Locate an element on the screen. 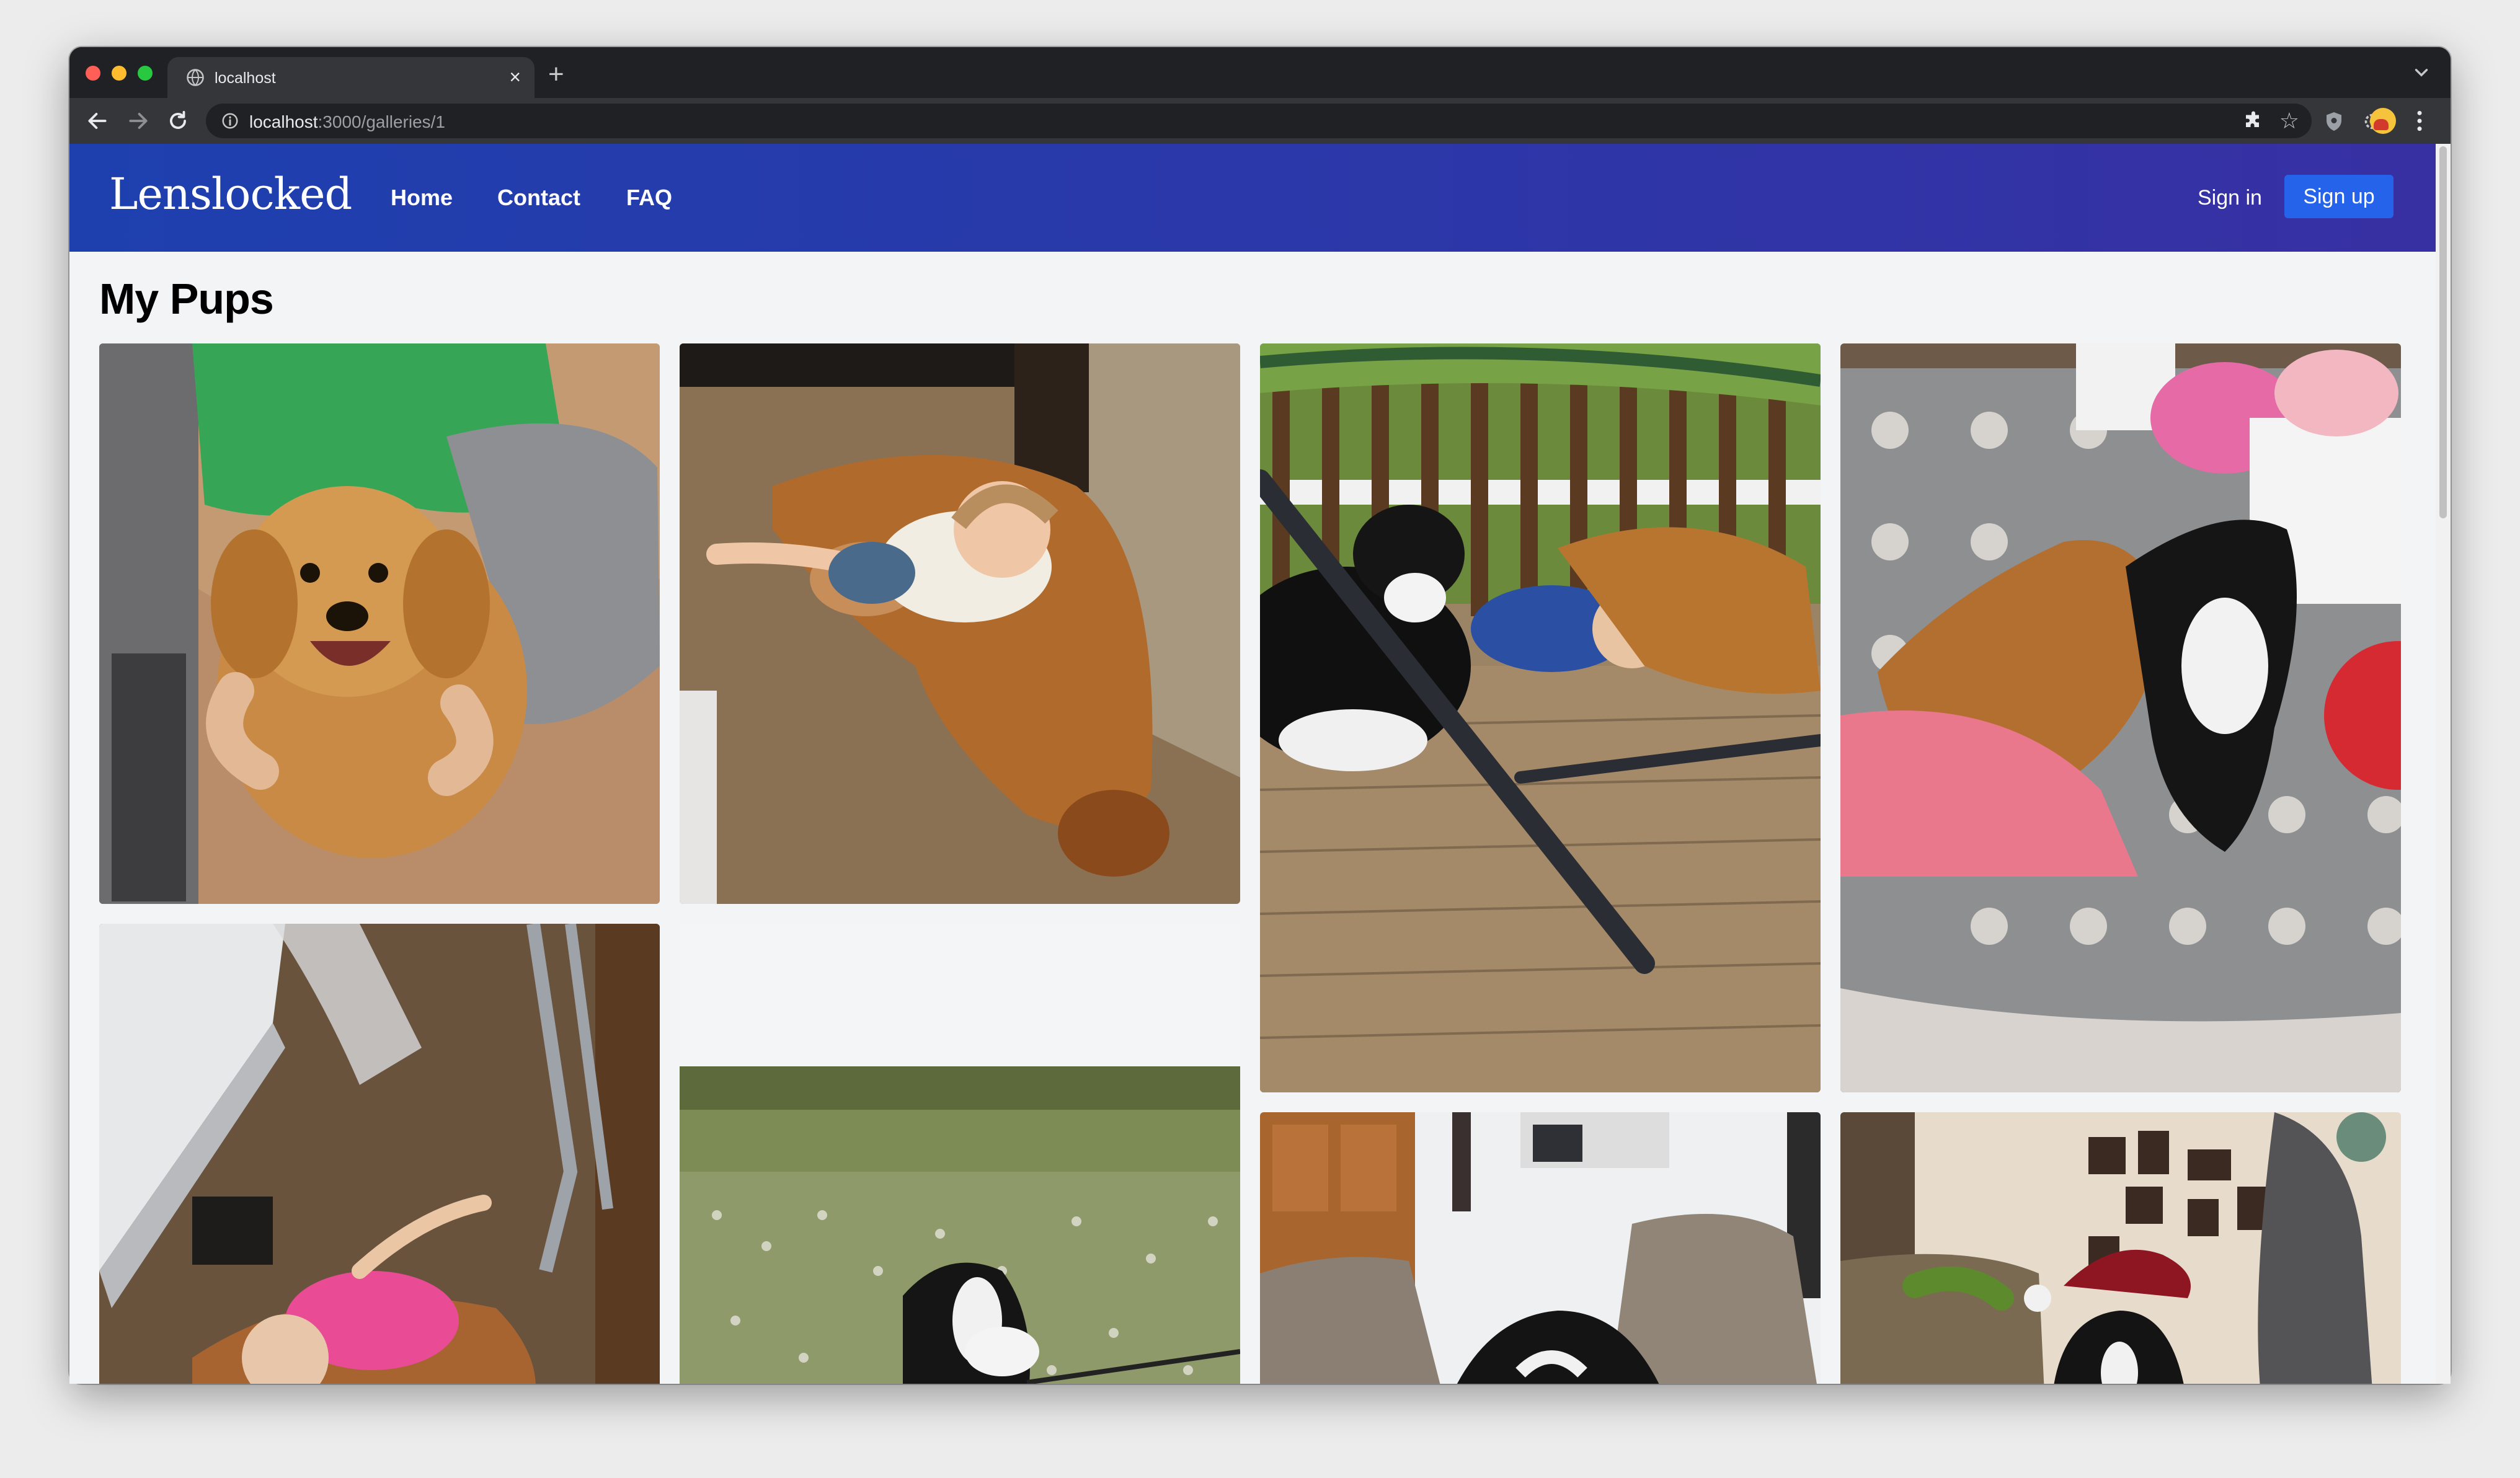  rug-image is located at coordinates (2120, 717).